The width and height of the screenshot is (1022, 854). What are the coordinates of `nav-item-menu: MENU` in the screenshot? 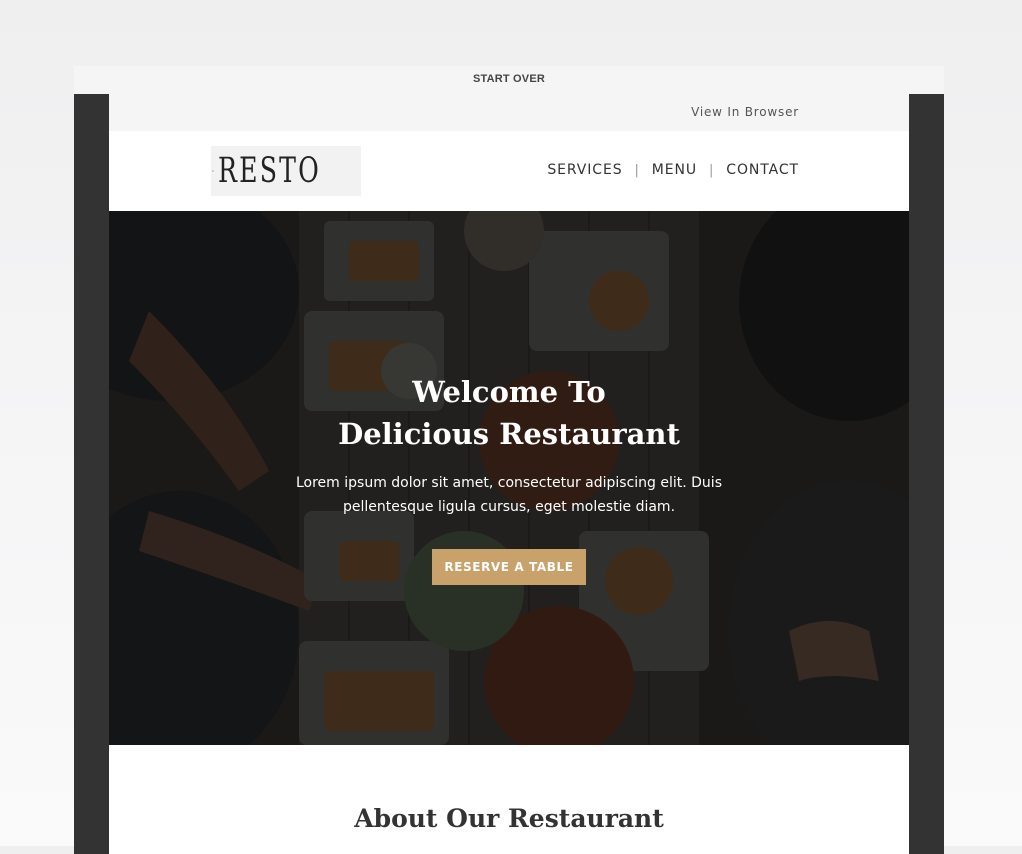 It's located at (674, 170).